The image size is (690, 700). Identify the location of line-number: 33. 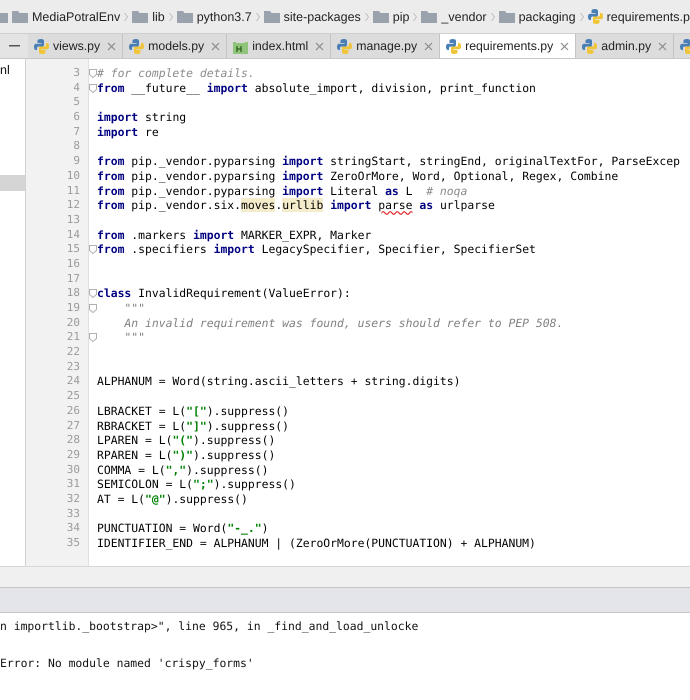
(73, 514).